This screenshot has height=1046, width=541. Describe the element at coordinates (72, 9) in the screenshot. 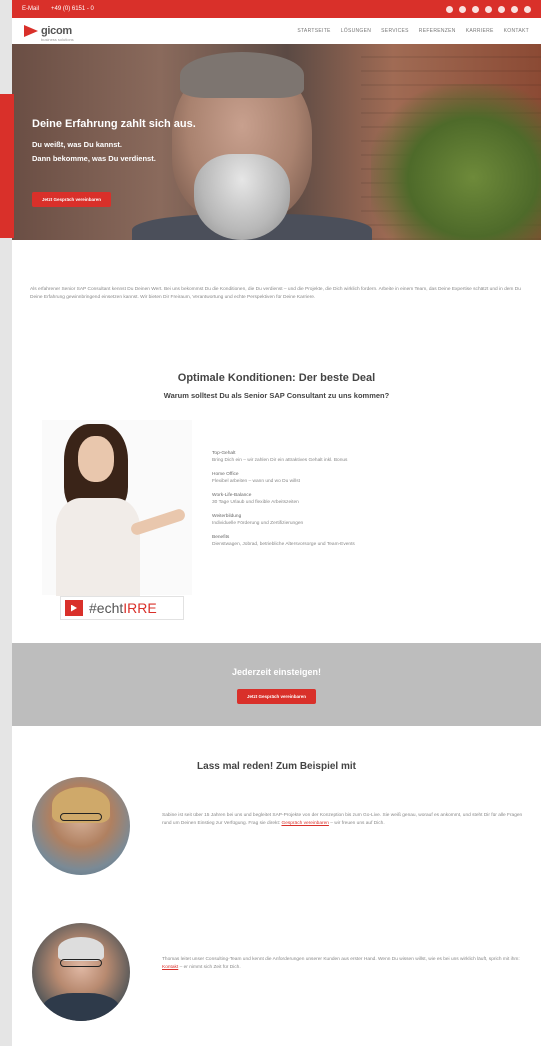

I see `phone-link: +49 (0) 6151 - 0` at that location.